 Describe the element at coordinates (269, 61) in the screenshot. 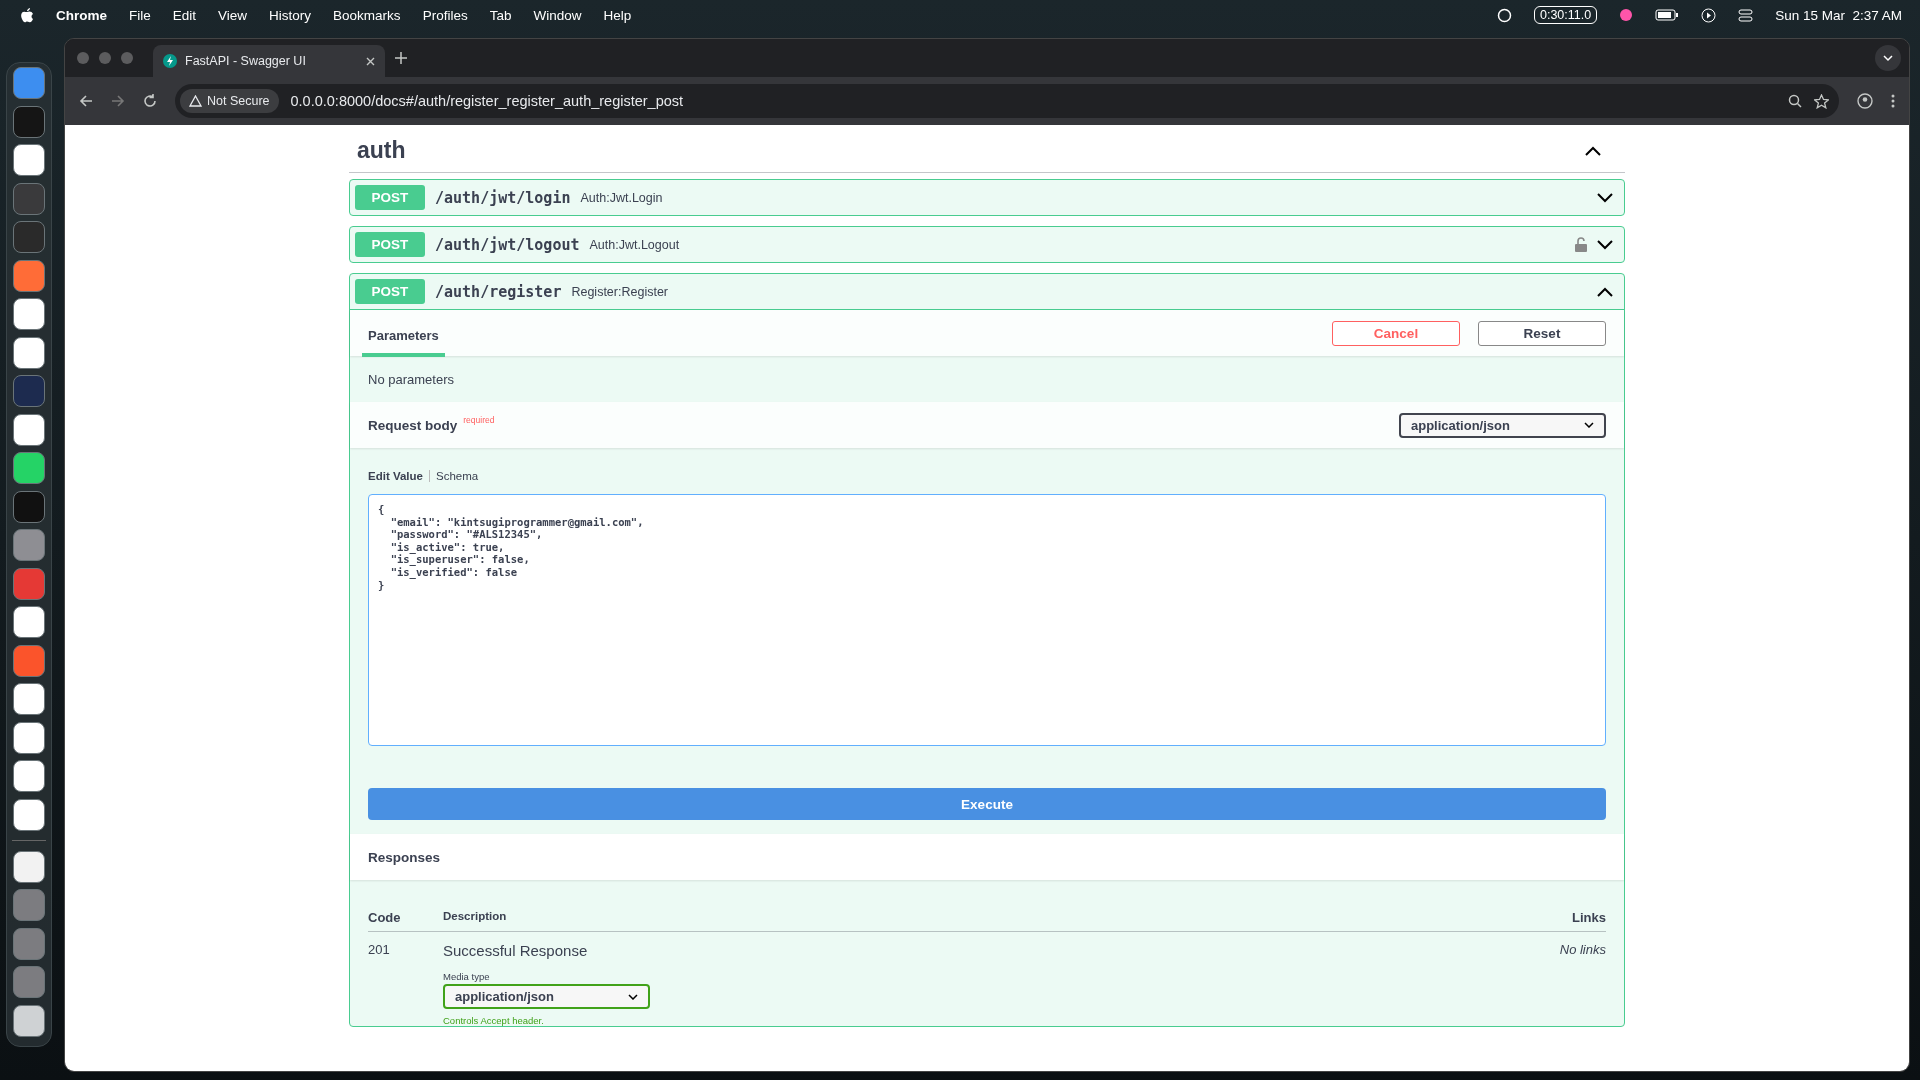

I see `browser-tab: FastAPI - Swagger UI` at that location.